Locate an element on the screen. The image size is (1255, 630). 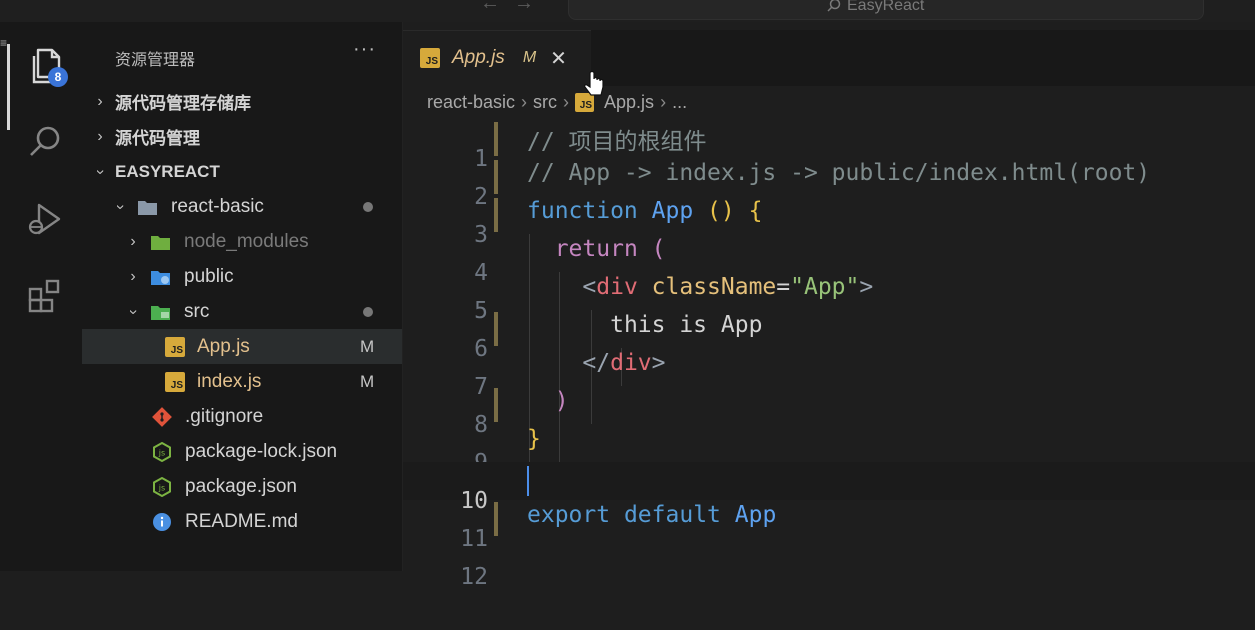
tree-item-index-js: JS index.js M is located at coordinates (242, 381).